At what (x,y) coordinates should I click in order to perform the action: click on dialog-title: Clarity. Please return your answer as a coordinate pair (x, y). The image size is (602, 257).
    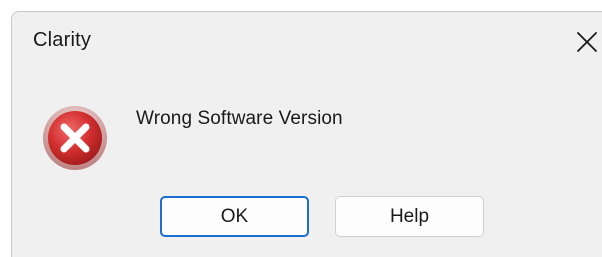
    Looking at the image, I should click on (62, 40).